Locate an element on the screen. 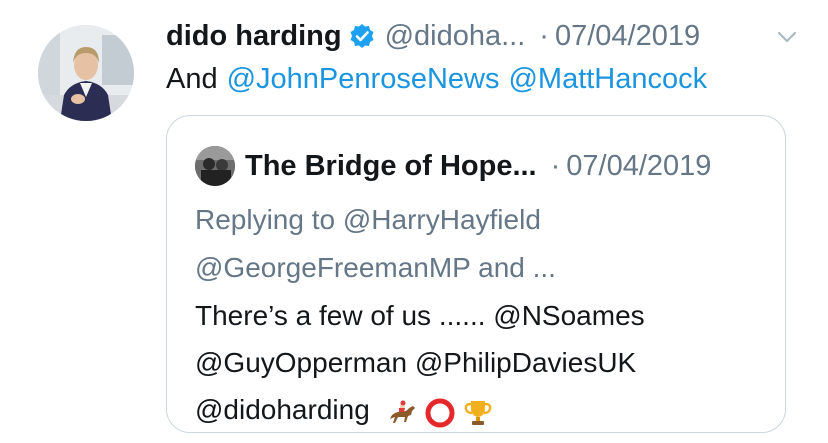 This screenshot has width=828, height=443. tweet-text: And @JohnPenroseNews @MattHancock is located at coordinates (436, 79).